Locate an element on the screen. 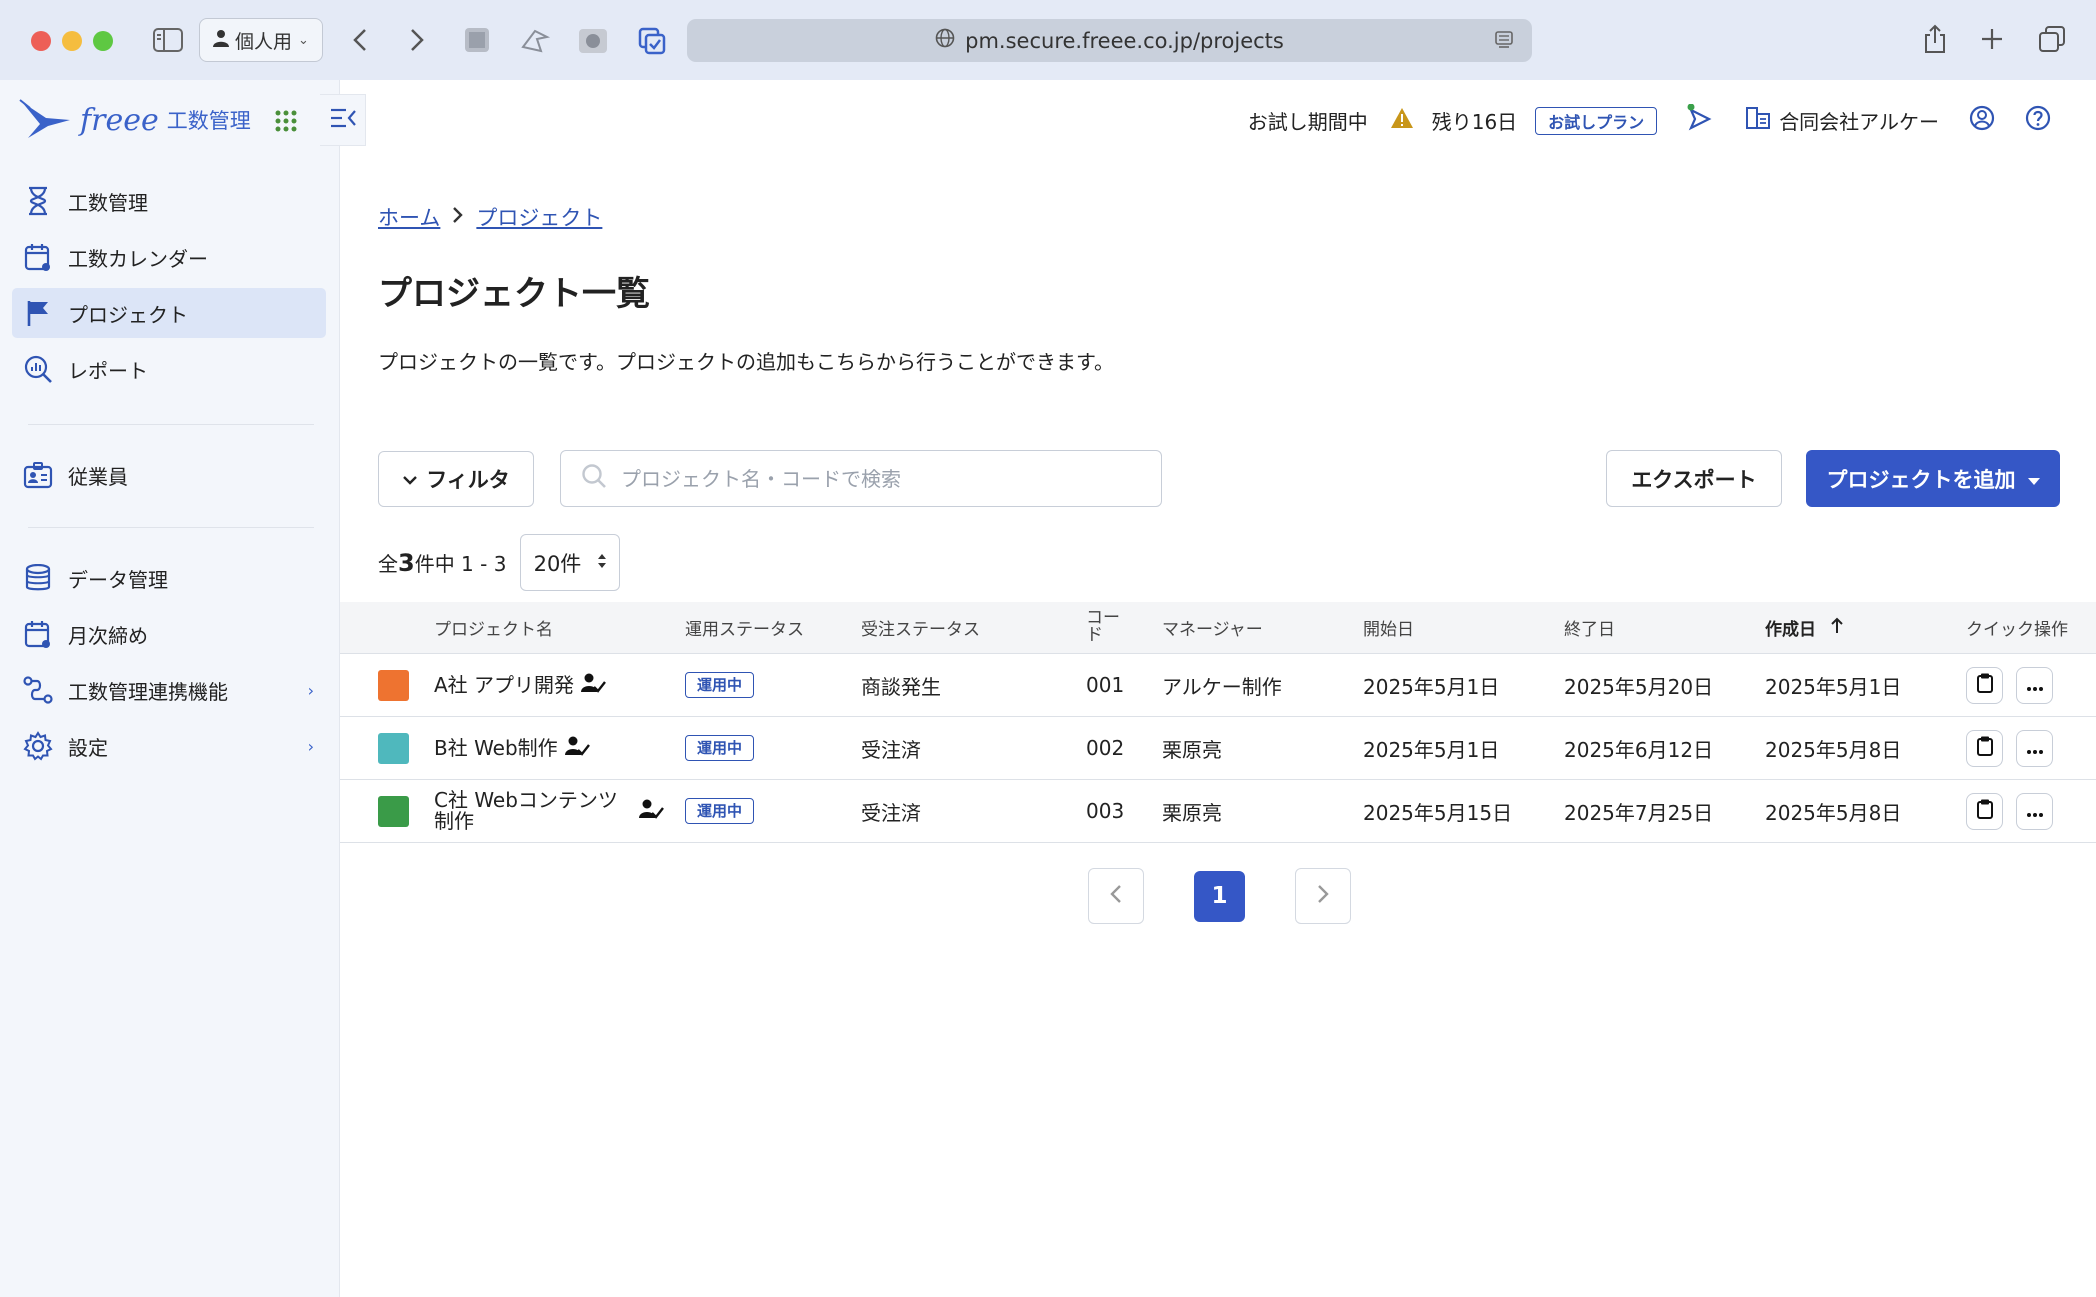  report-search-icon is located at coordinates (38, 369).